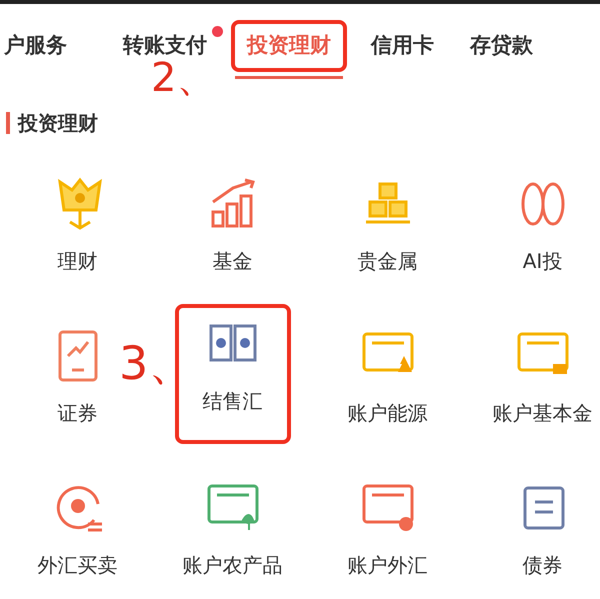 The image size is (600, 599). What do you see at coordinates (542, 535) in the screenshot?
I see `menu-item: 债券` at bounding box center [542, 535].